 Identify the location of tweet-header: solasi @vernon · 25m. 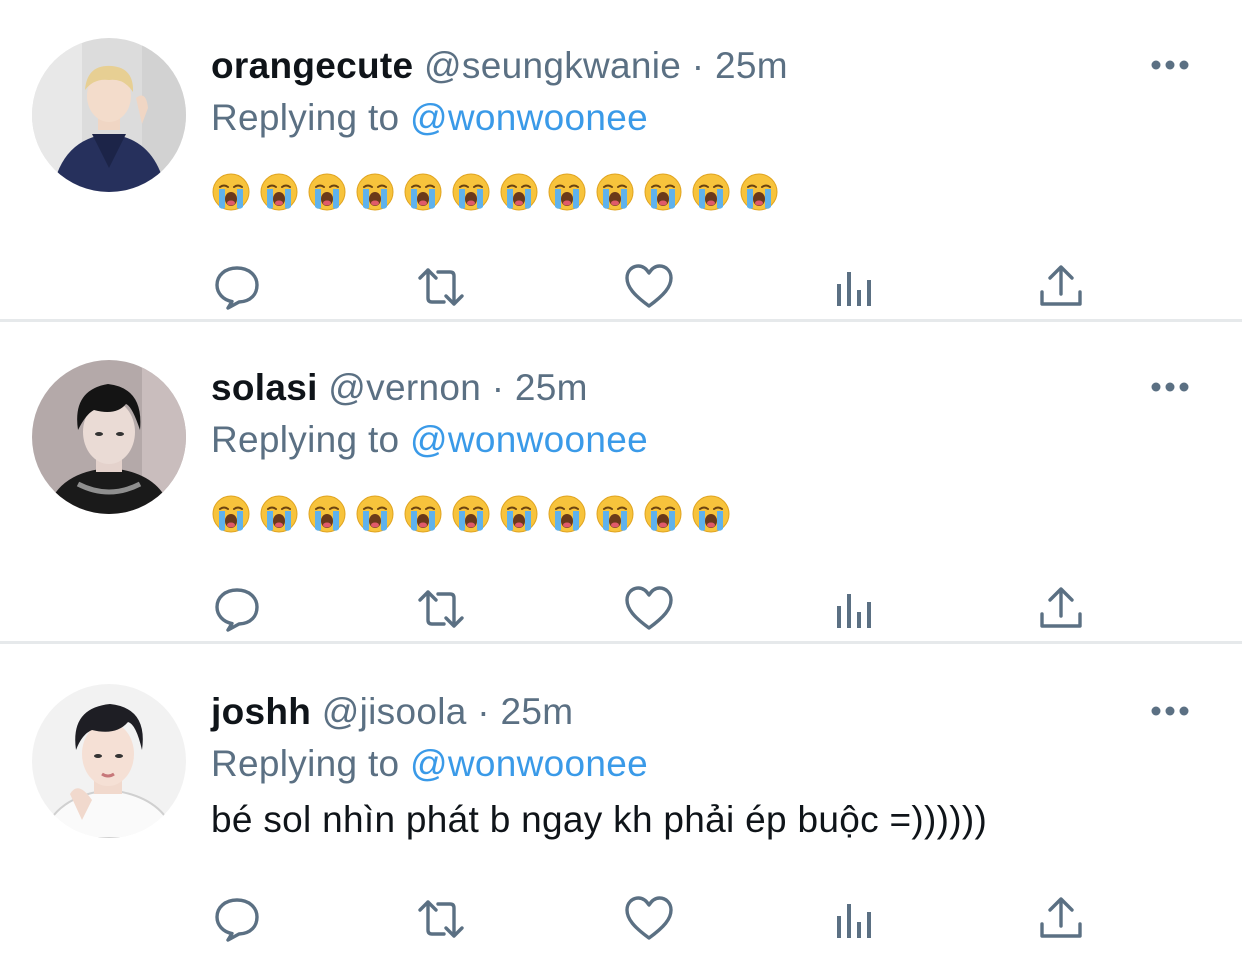
(399, 388).